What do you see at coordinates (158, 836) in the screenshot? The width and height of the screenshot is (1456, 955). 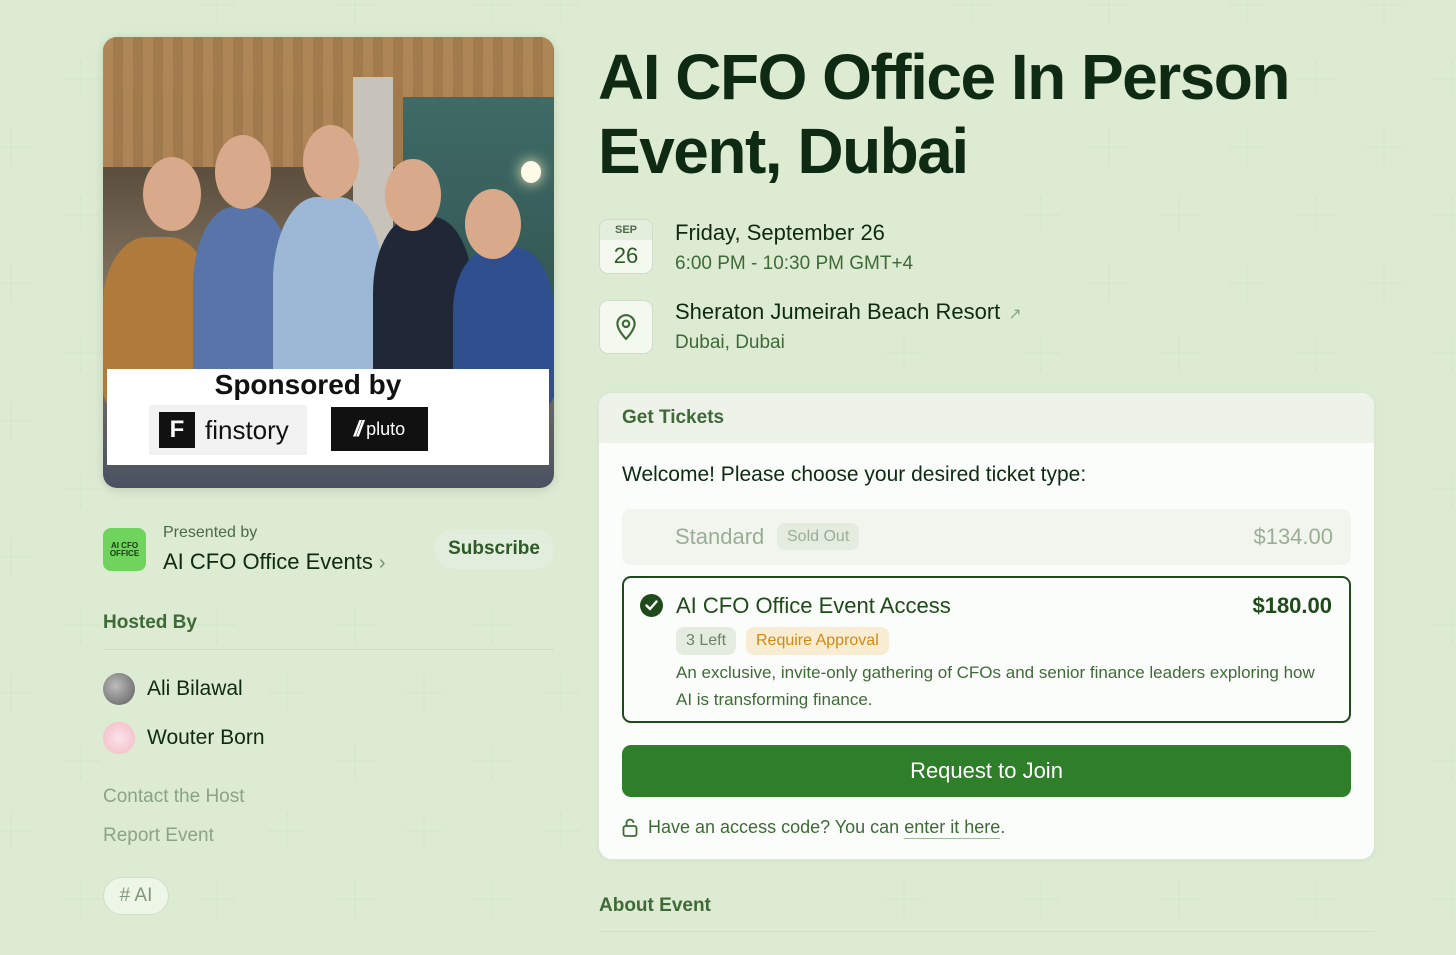 I see `report-event-link: Report Event` at bounding box center [158, 836].